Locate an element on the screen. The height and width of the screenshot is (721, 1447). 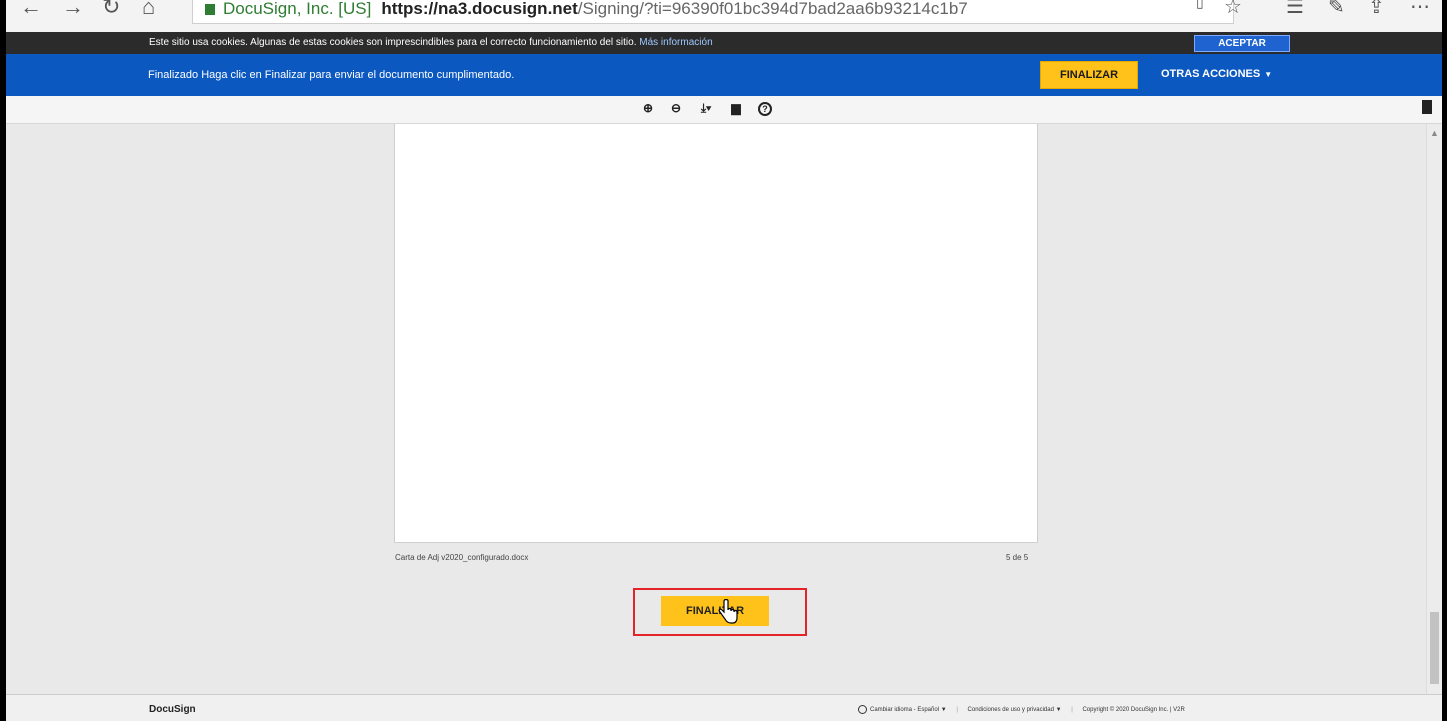
finish-button: FINALIZAR is located at coordinates (715, 611).